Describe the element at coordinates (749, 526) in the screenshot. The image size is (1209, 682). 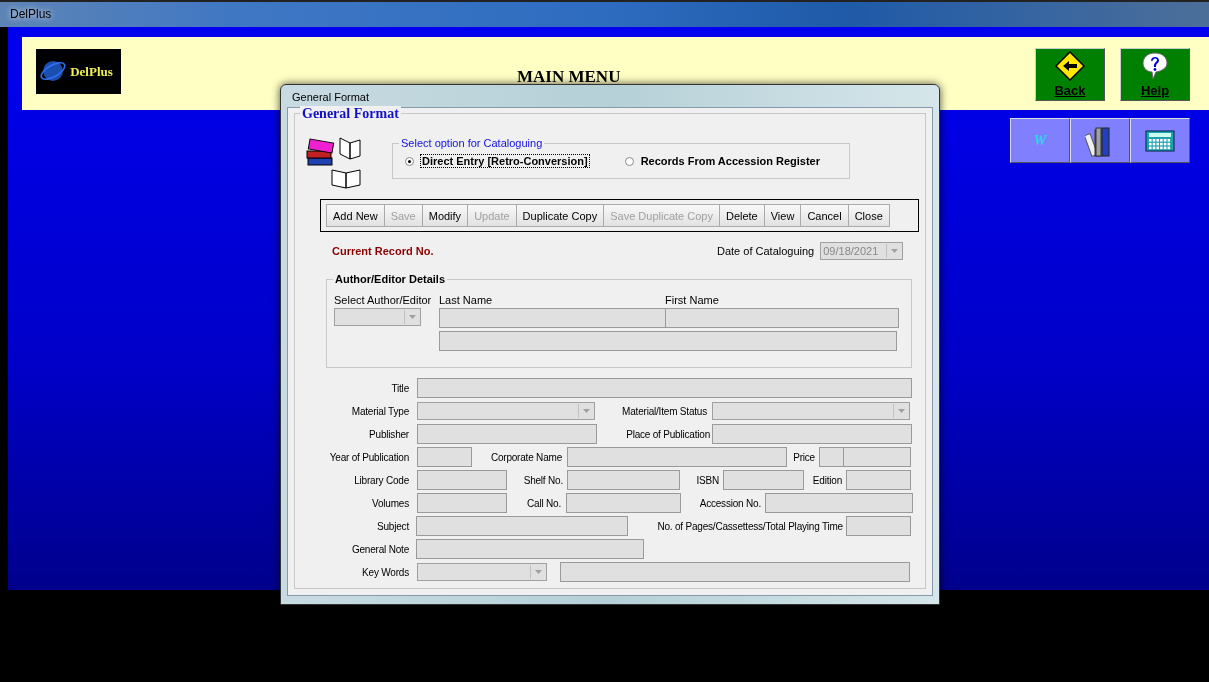
I see `field-label: No. of Pages/Cassettess/Total Playing Time` at that location.